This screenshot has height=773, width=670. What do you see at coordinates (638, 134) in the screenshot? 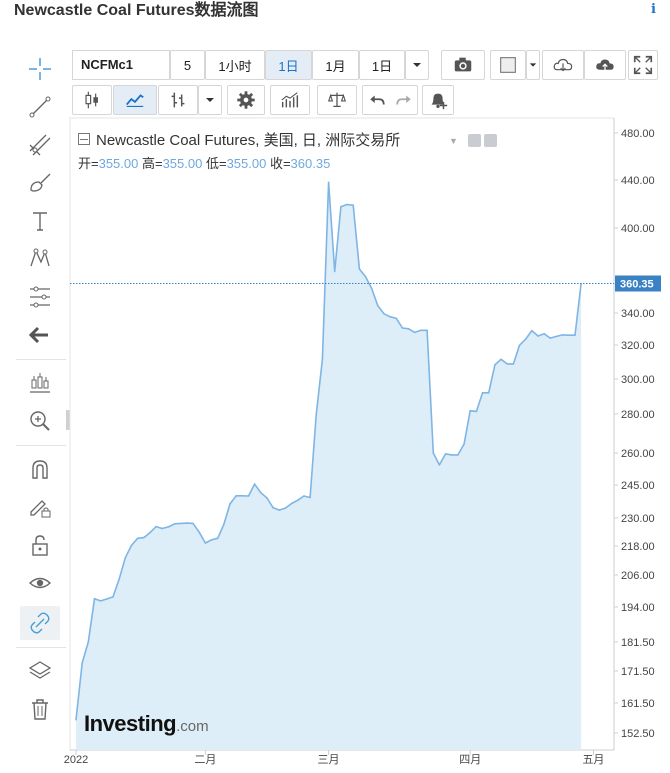
I see `y-tick-label: 480.00` at bounding box center [638, 134].